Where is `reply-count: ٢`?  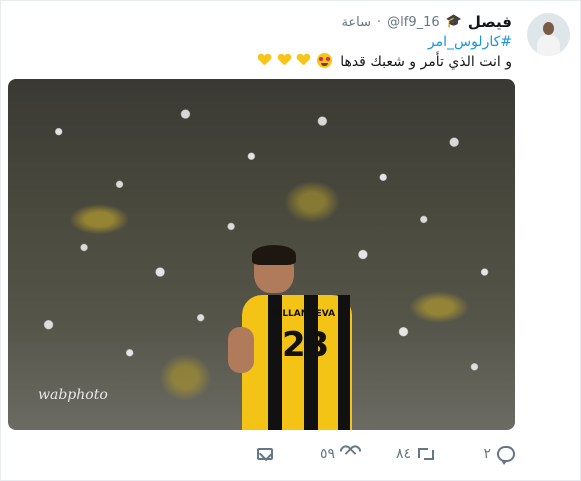 reply-count: ٢ is located at coordinates (487, 454).